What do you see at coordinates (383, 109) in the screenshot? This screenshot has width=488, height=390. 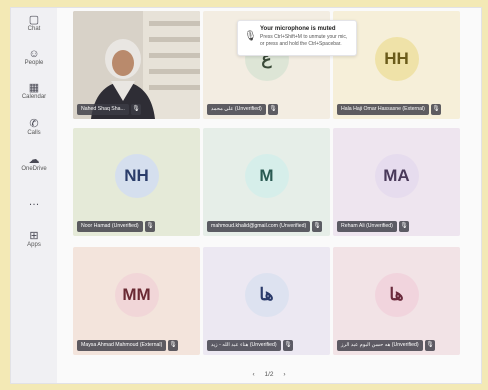 I see `participant-name: Hala Haji Omar Hassasne (External)` at bounding box center [383, 109].